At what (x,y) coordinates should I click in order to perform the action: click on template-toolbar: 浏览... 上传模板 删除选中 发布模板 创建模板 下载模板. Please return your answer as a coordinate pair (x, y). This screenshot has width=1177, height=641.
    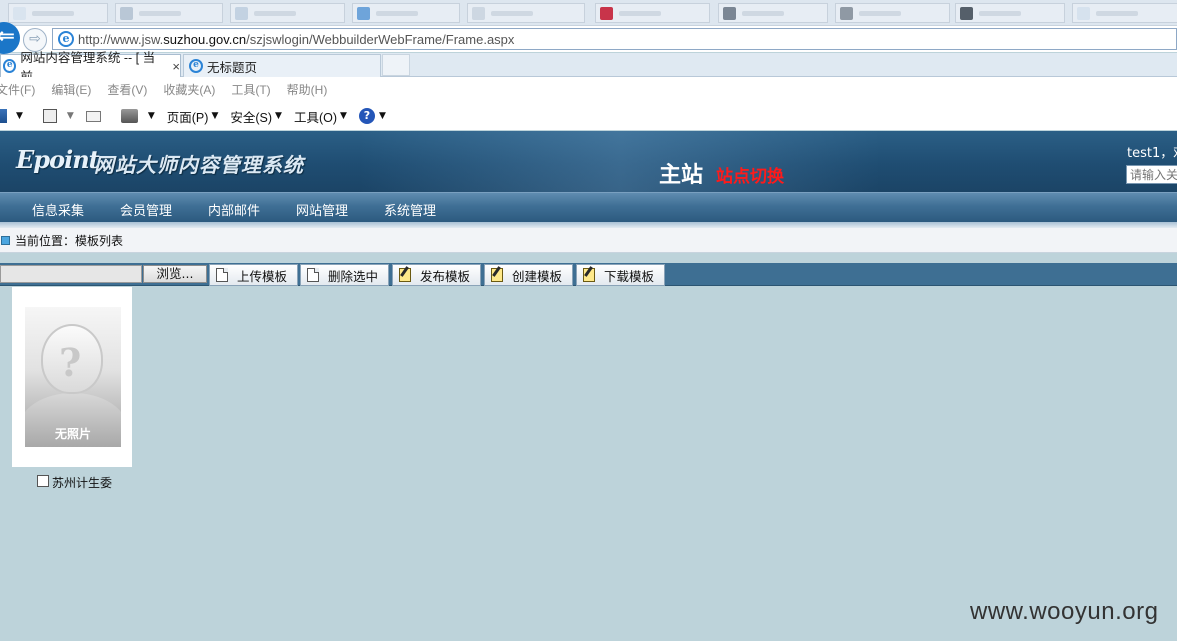
    Looking at the image, I should click on (588, 274).